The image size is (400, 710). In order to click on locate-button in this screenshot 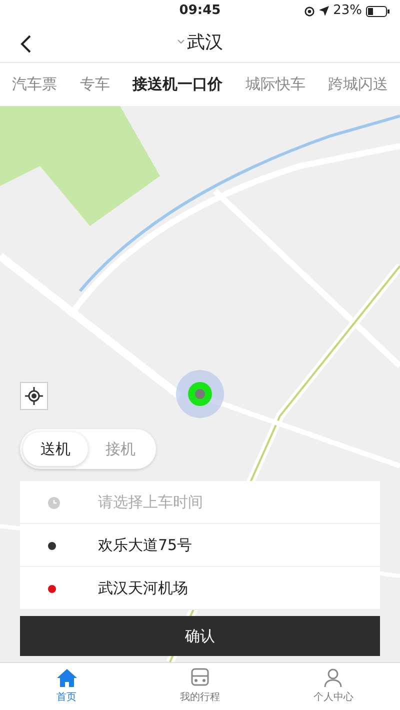, I will do `click(34, 396)`.